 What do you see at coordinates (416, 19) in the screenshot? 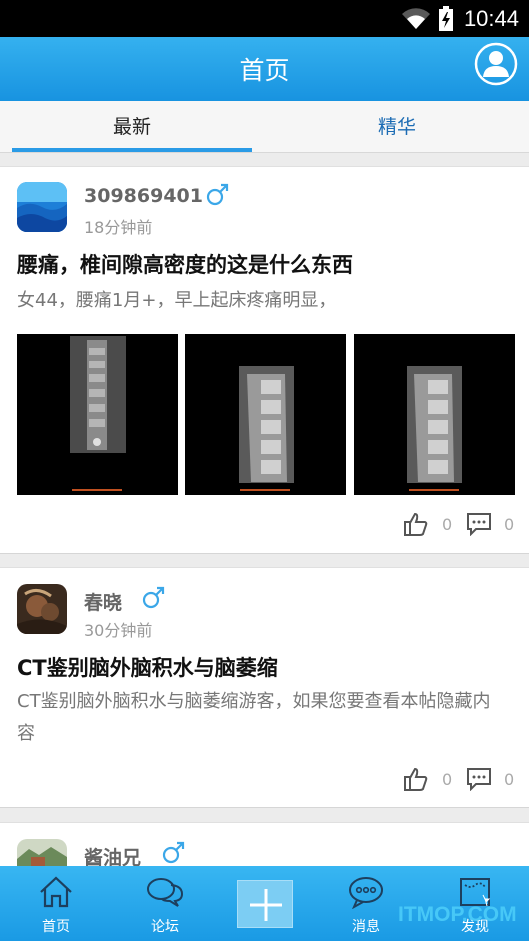
I see `wifi-icon` at bounding box center [416, 19].